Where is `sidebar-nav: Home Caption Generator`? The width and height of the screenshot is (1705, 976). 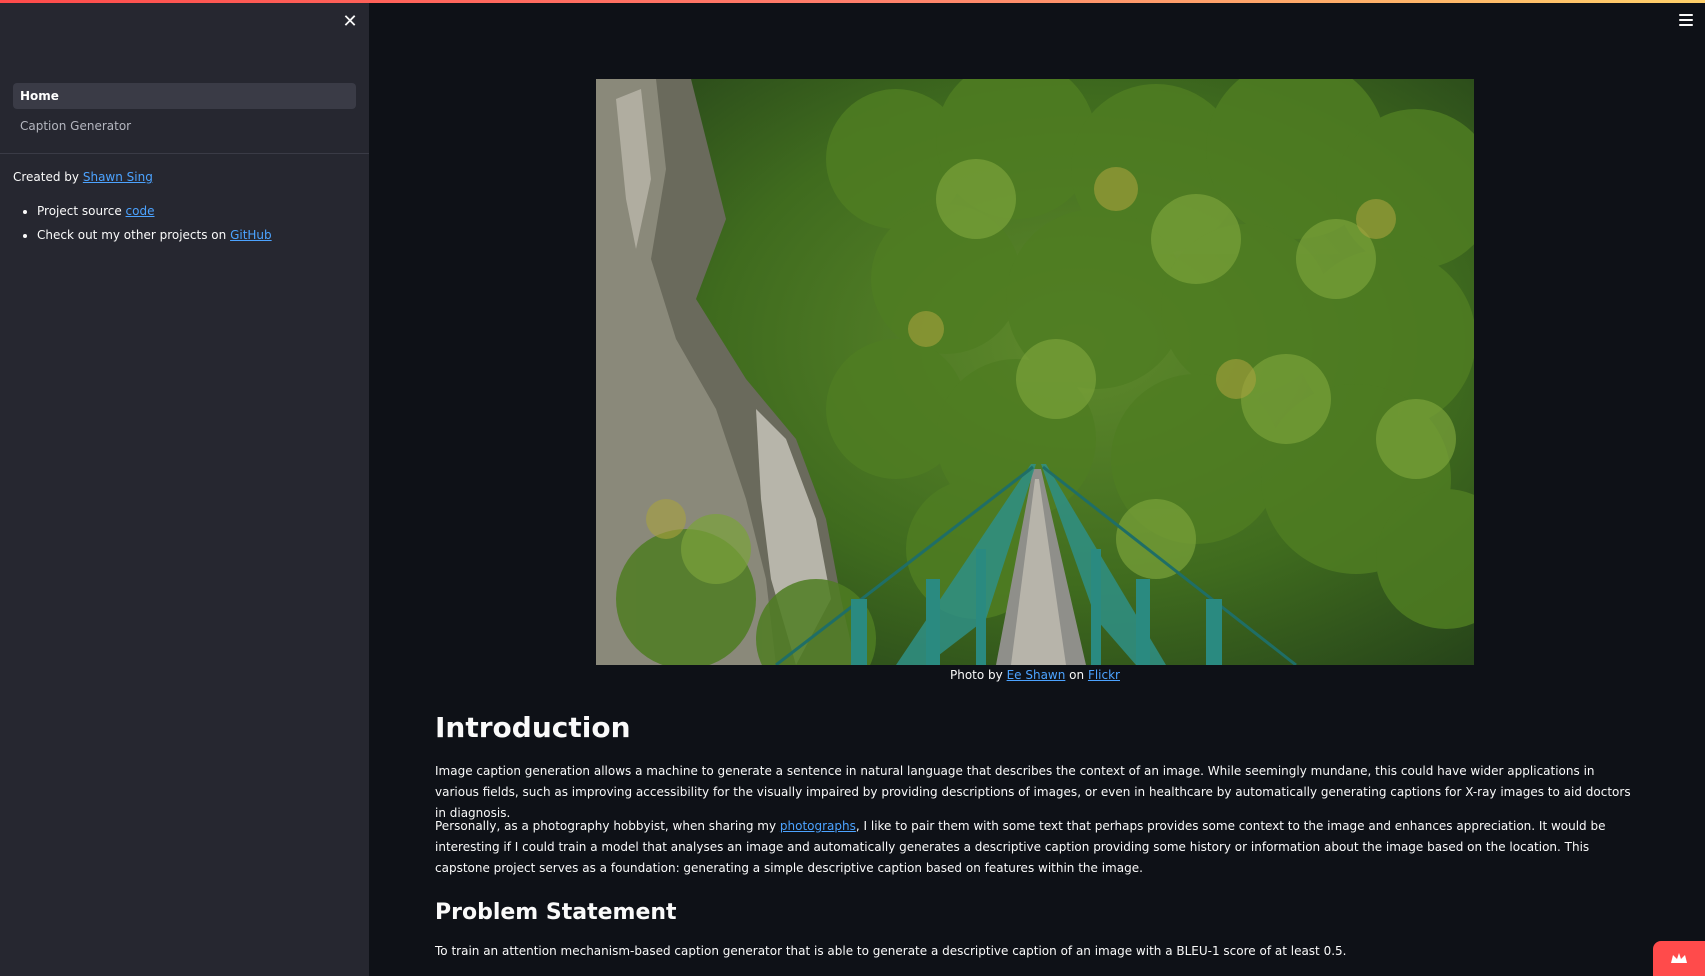
sidebar-nav: Home Caption Generator is located at coordinates (184, 113).